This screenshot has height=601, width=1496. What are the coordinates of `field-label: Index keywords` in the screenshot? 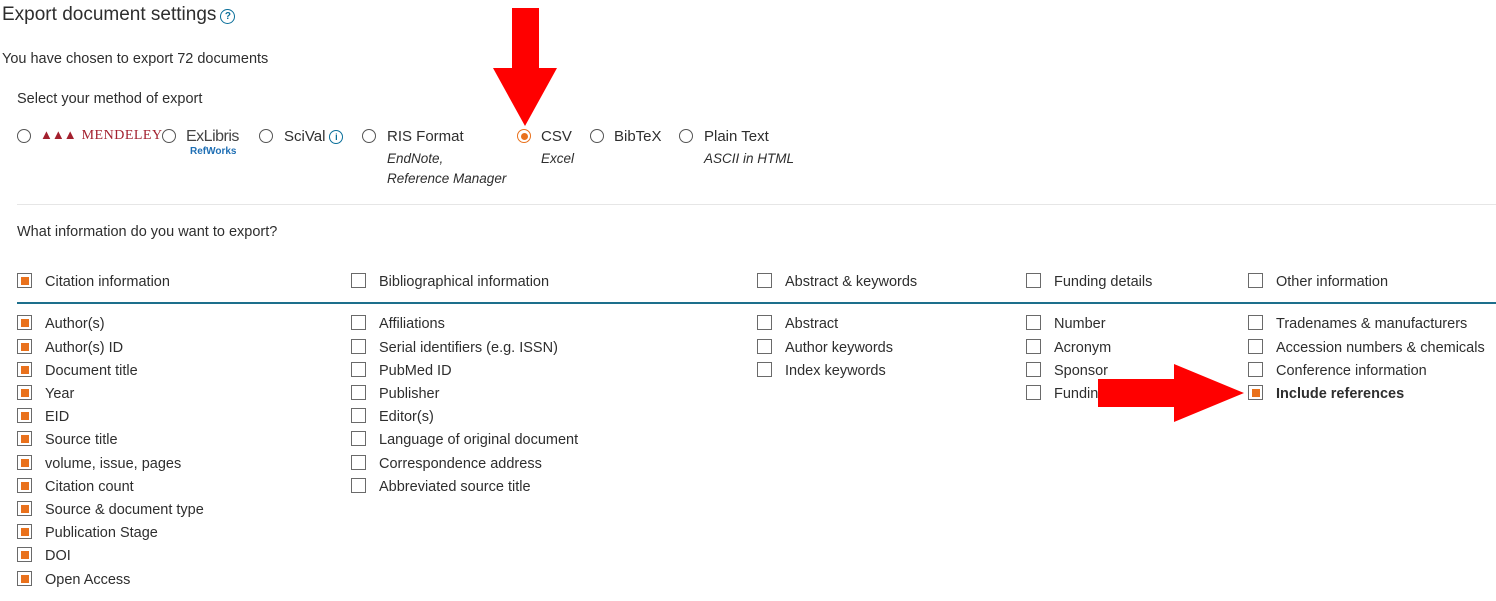 It's located at (835, 371).